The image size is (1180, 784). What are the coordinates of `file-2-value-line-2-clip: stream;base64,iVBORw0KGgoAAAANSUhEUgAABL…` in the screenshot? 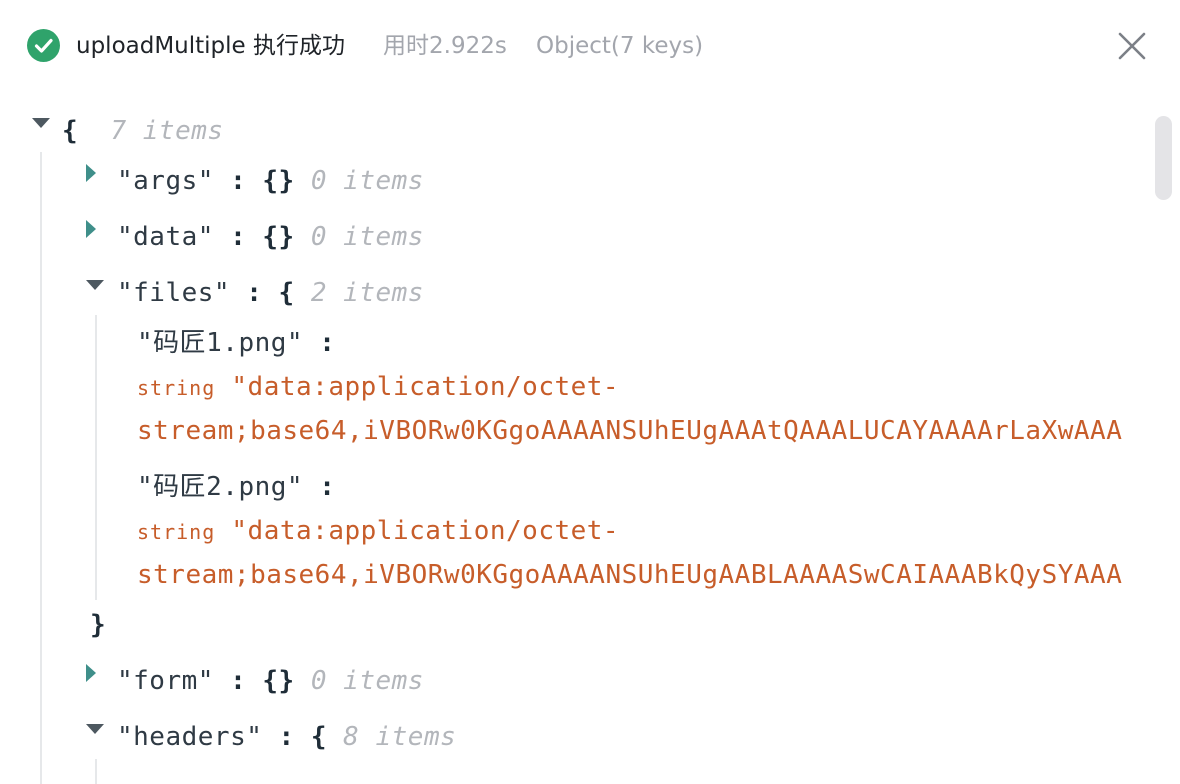 It's located at (642, 575).